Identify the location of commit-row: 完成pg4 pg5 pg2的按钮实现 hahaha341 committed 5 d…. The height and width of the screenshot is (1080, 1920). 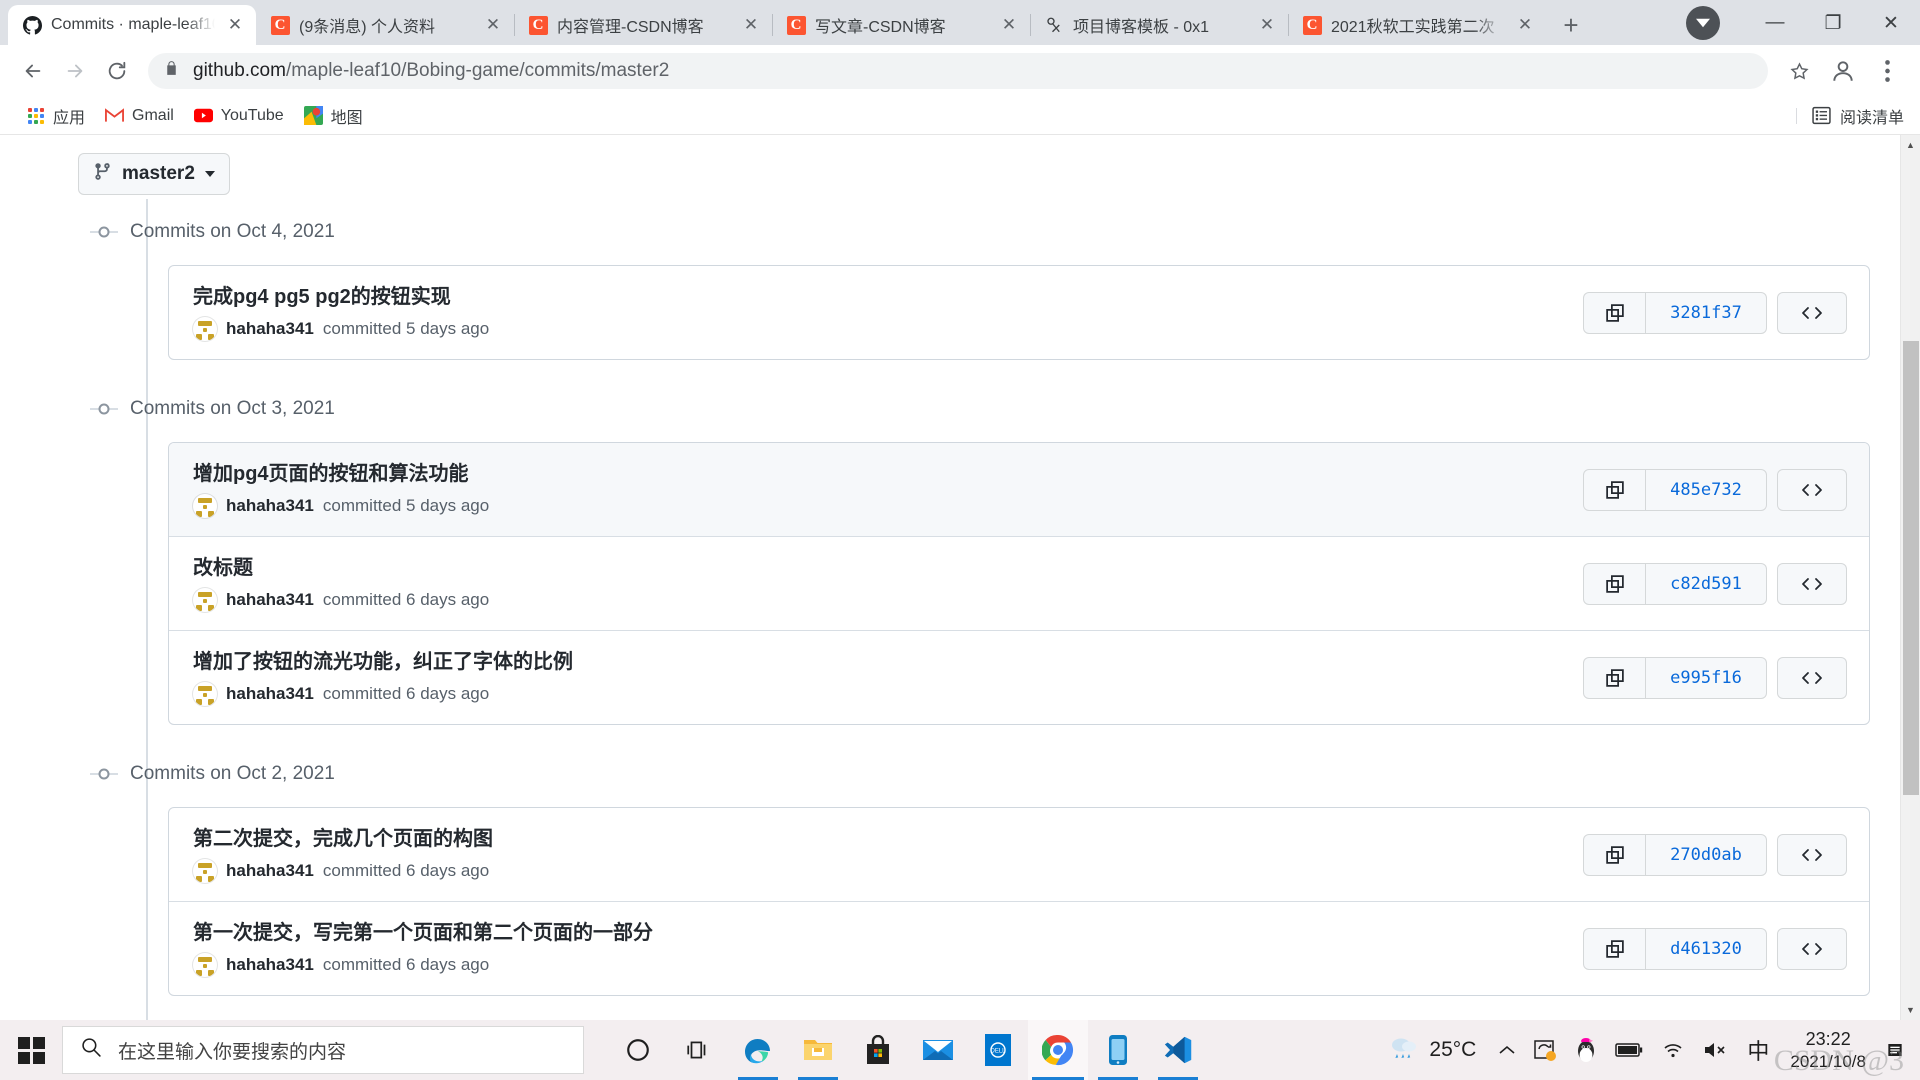
(1019, 312).